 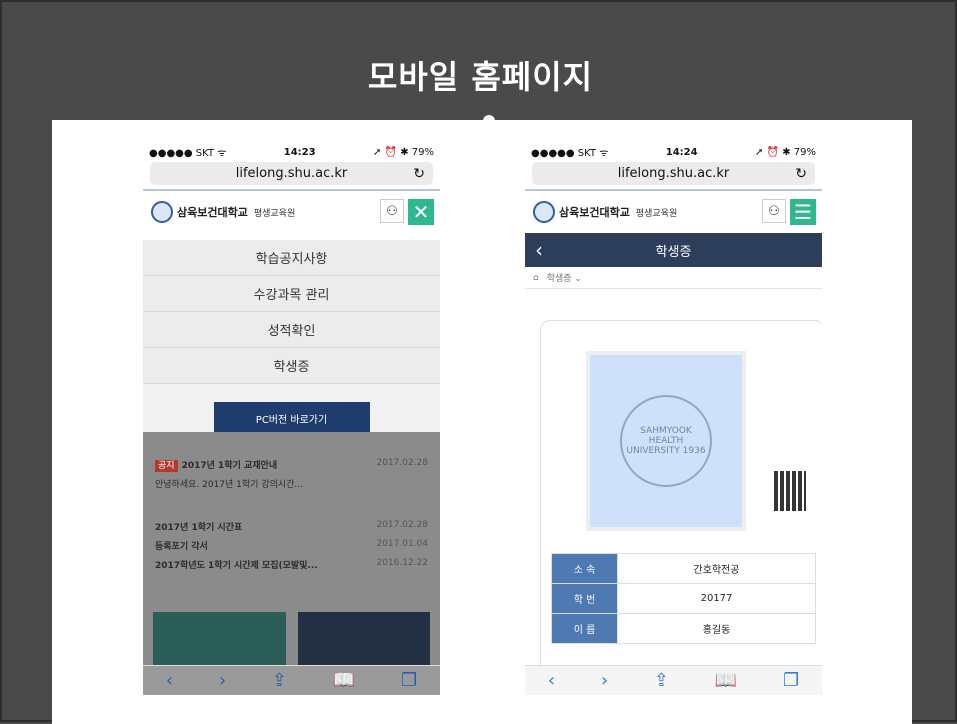 I want to click on notice-date: 2017.01.04, so click(x=402, y=544).